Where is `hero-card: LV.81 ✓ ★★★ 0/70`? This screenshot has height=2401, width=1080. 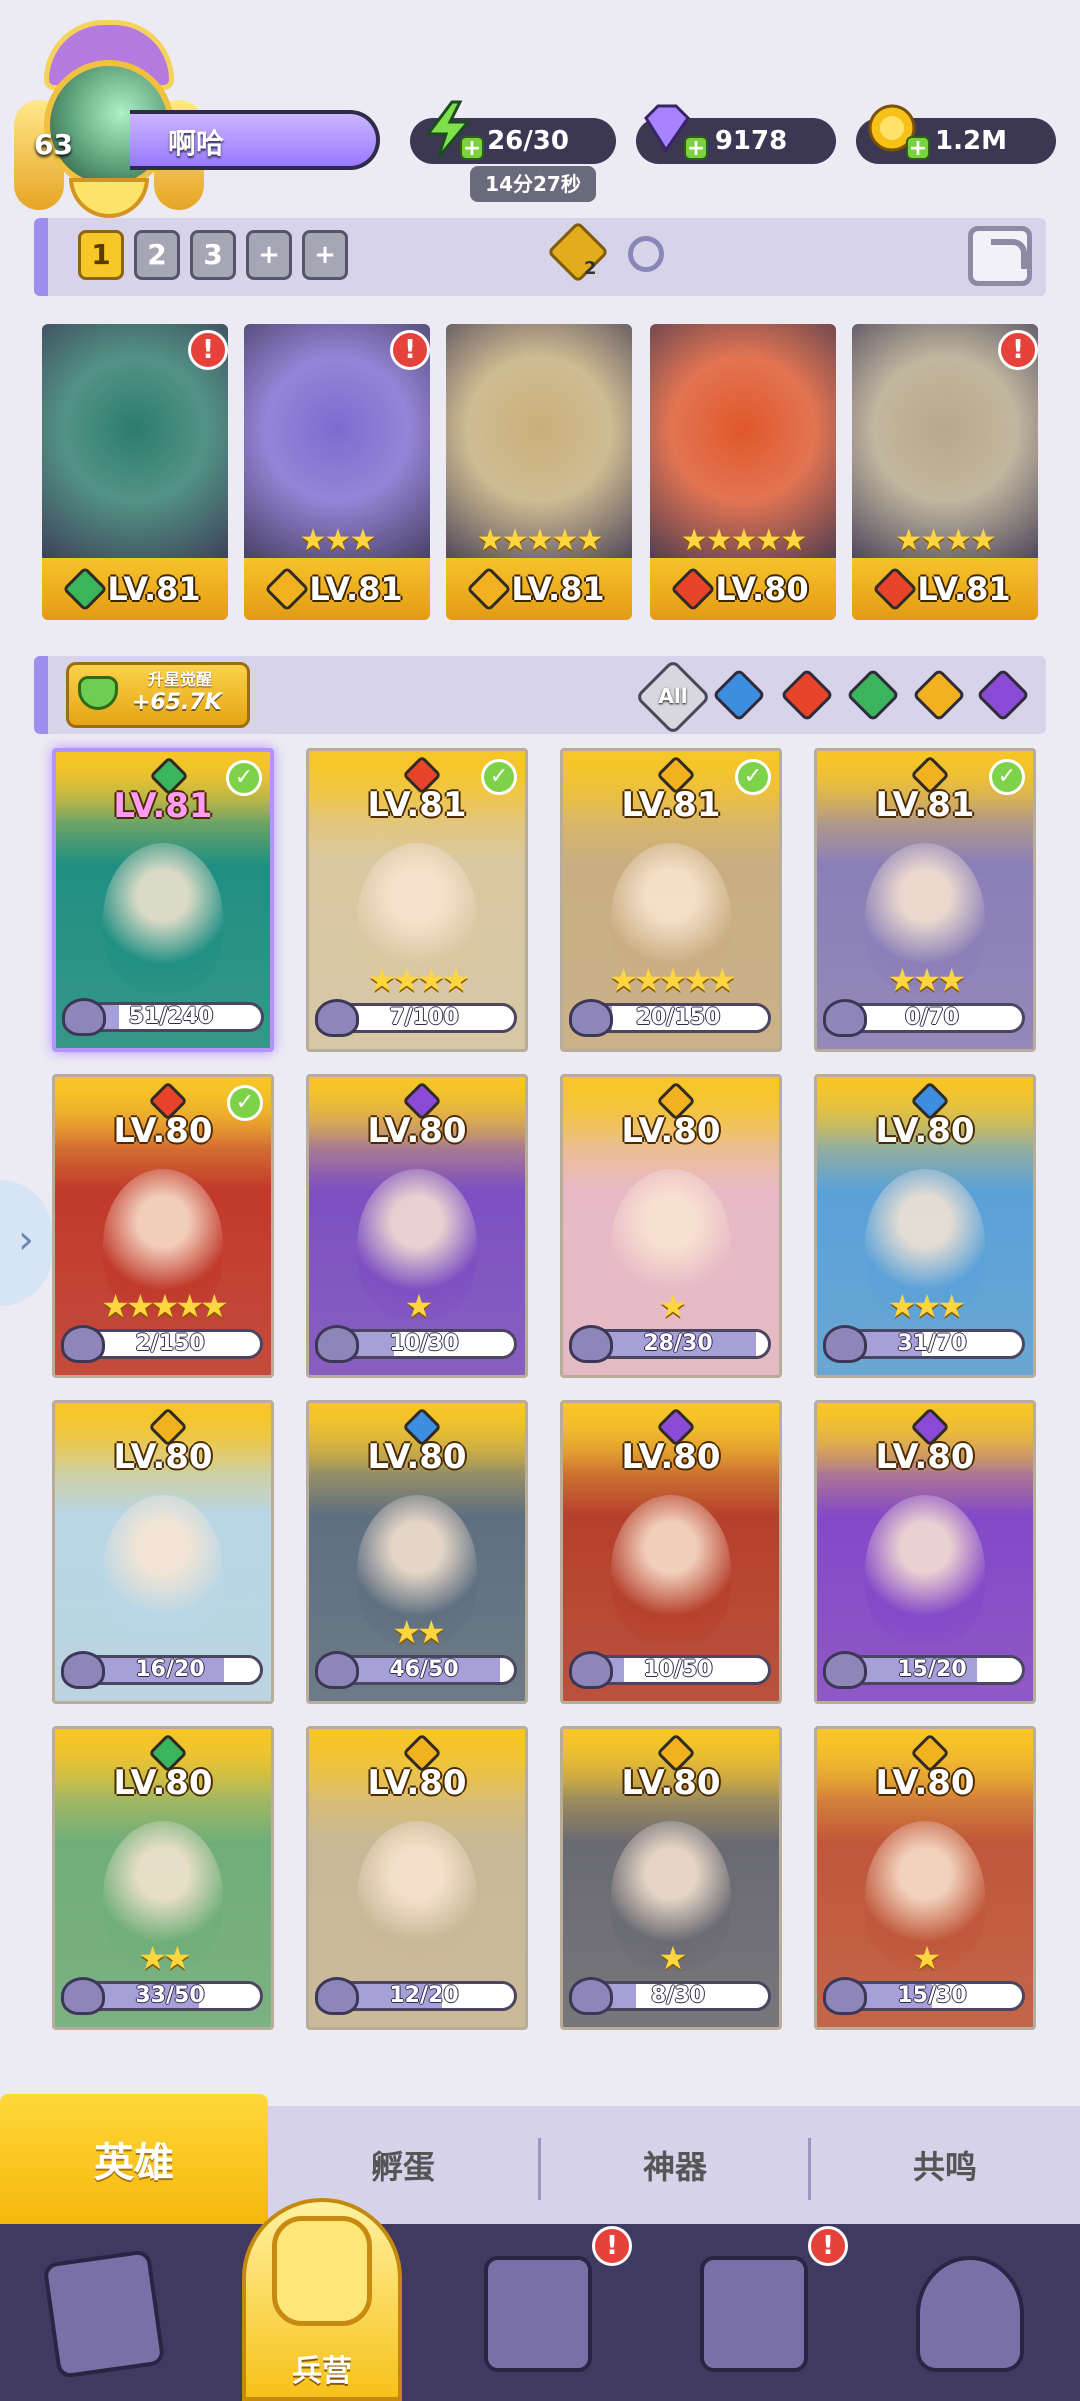
hero-card: LV.81 ✓ ★★★ 0/70 is located at coordinates (925, 900).